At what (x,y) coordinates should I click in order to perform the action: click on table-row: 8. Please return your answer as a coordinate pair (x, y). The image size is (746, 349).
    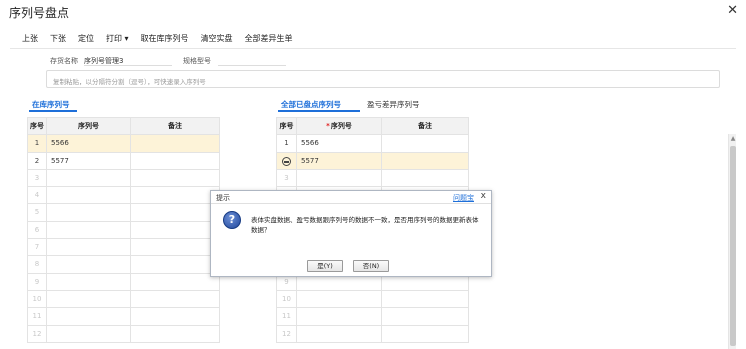
    Looking at the image, I should click on (124, 265).